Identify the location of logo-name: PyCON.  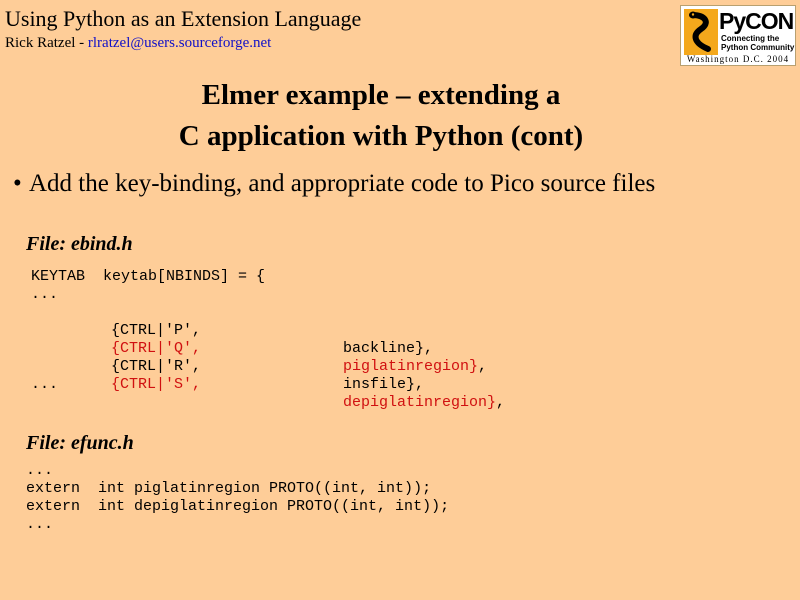
(756, 21).